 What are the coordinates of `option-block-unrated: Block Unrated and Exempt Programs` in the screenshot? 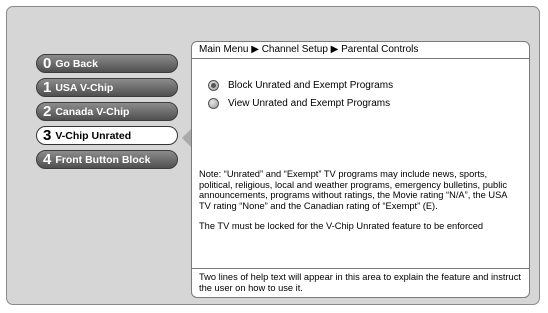 It's located at (300, 85).